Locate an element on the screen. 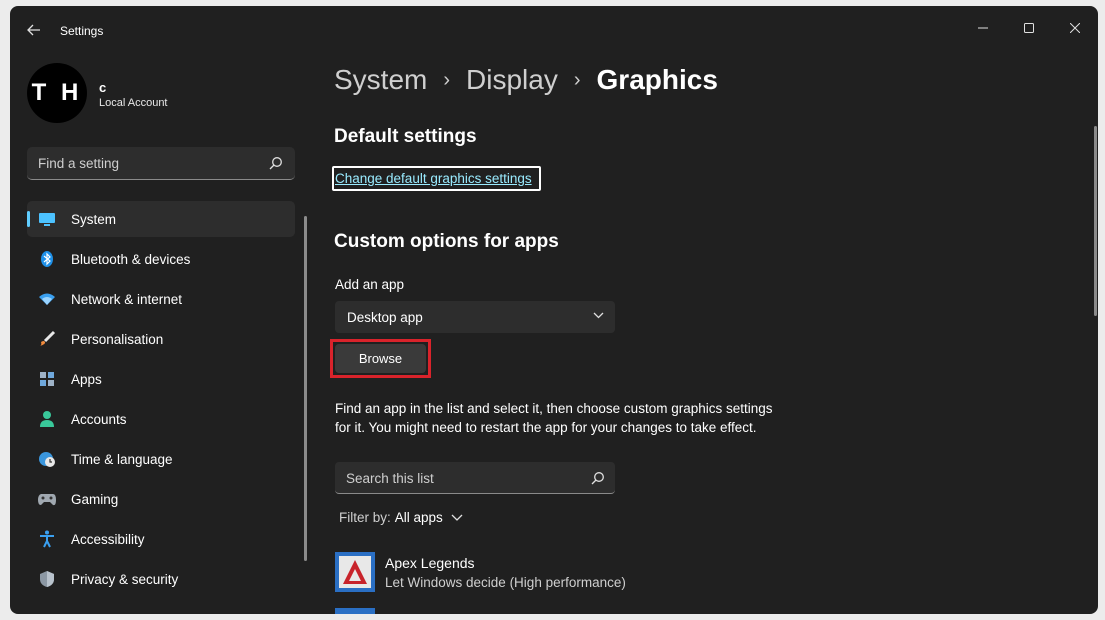 The image size is (1105, 620). breadcrumb-display: Display is located at coordinates (512, 80).